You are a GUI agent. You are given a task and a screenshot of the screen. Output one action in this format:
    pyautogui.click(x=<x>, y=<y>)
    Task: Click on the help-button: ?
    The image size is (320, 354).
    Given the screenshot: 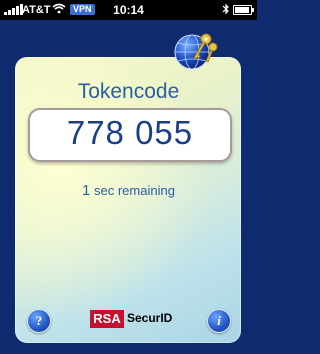 What is the action you would take?
    pyautogui.click(x=39, y=321)
    